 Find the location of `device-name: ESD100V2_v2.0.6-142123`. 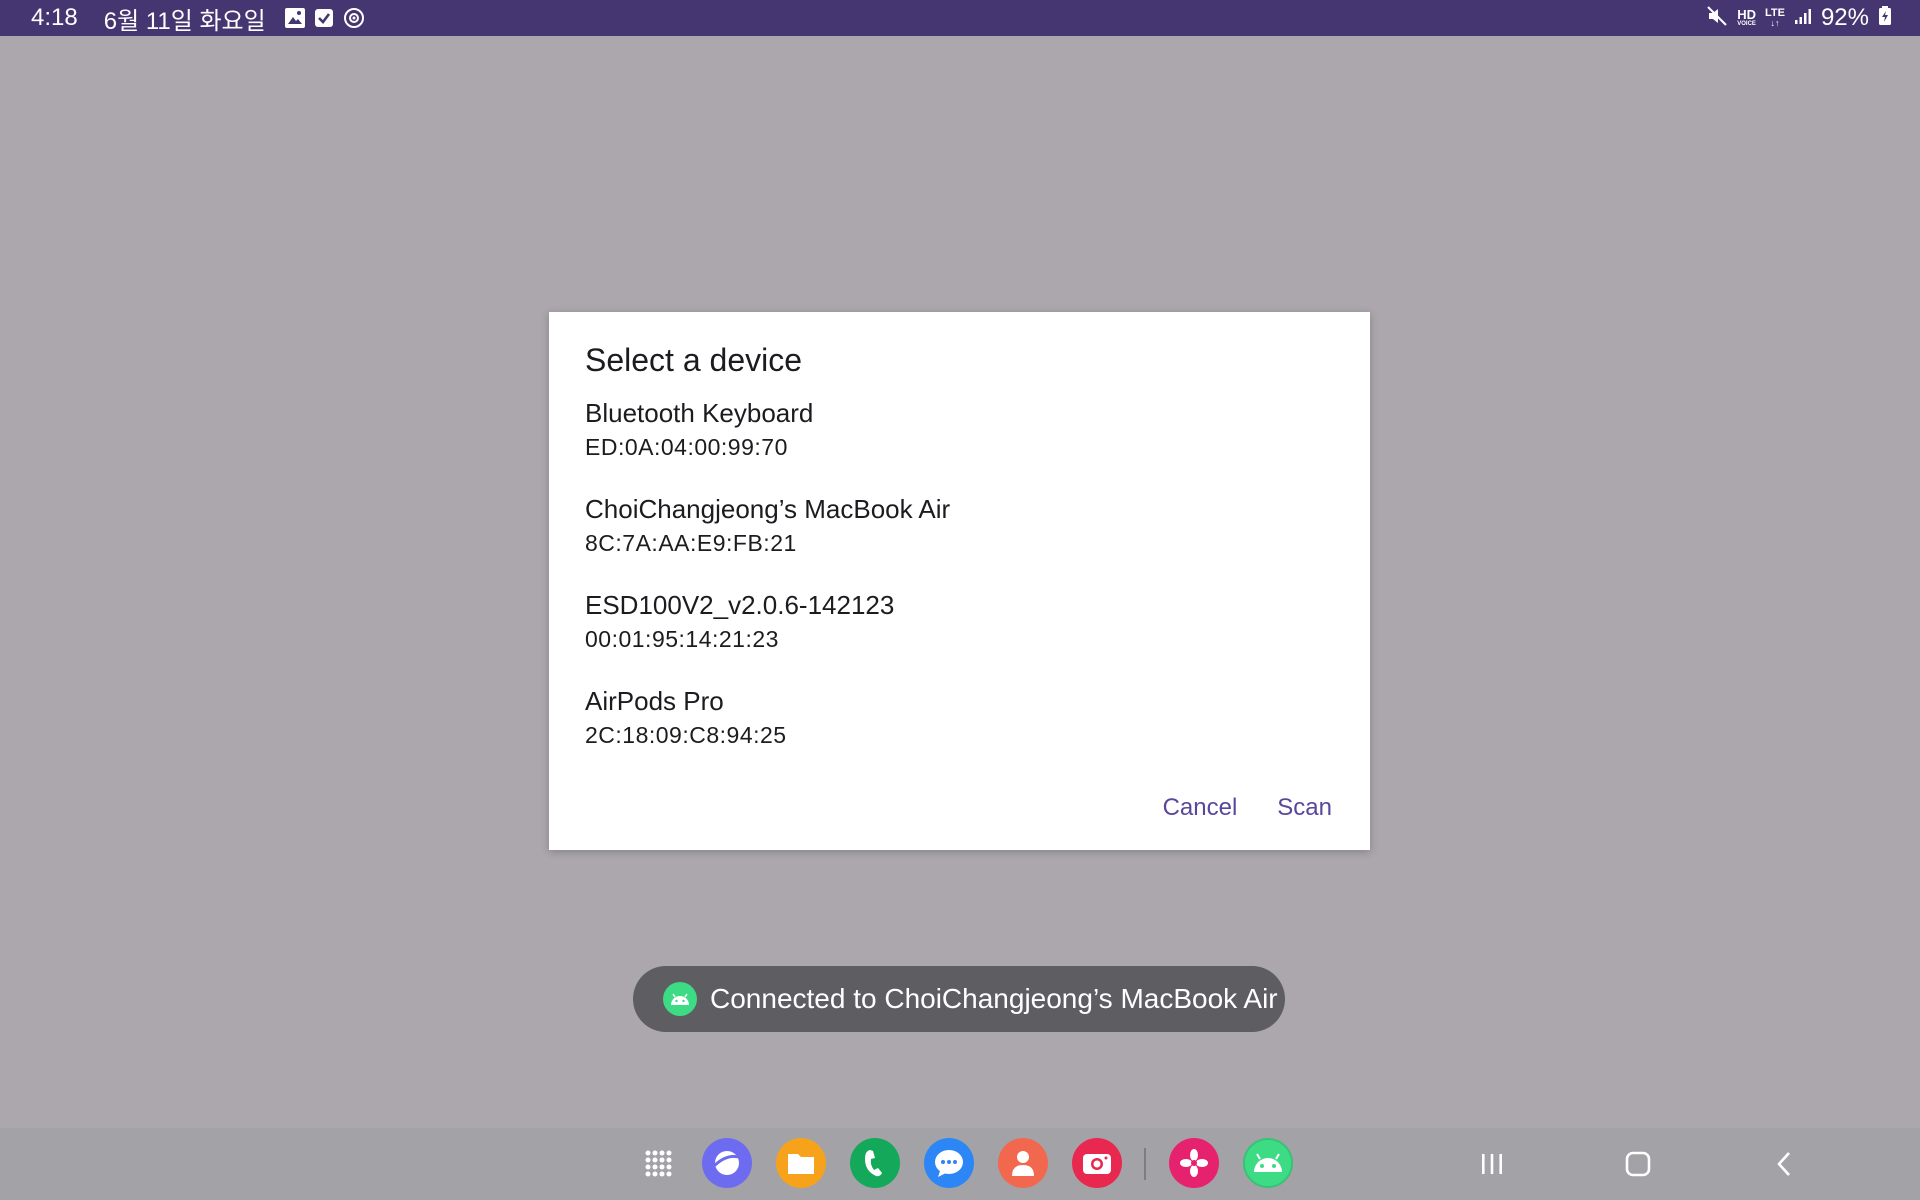

device-name: ESD100V2_v2.0.6-142123 is located at coordinates (740, 605).